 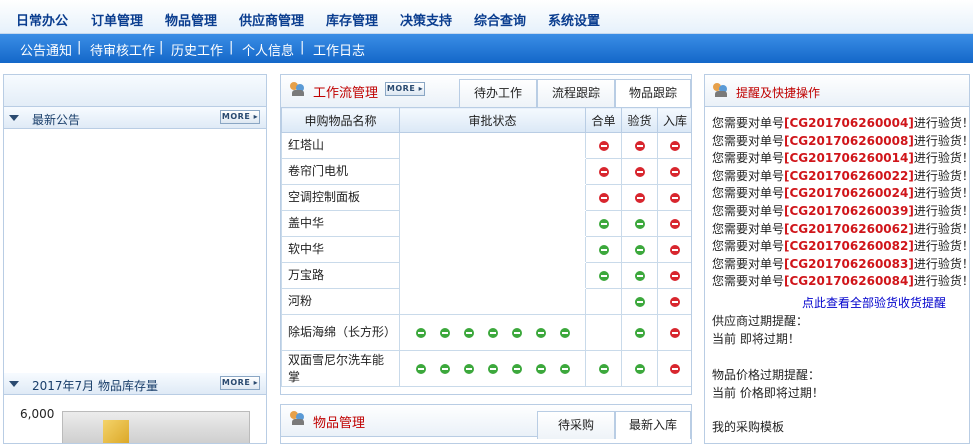 What do you see at coordinates (401, 88) in the screenshot?
I see `more-label: MORE` at bounding box center [401, 88].